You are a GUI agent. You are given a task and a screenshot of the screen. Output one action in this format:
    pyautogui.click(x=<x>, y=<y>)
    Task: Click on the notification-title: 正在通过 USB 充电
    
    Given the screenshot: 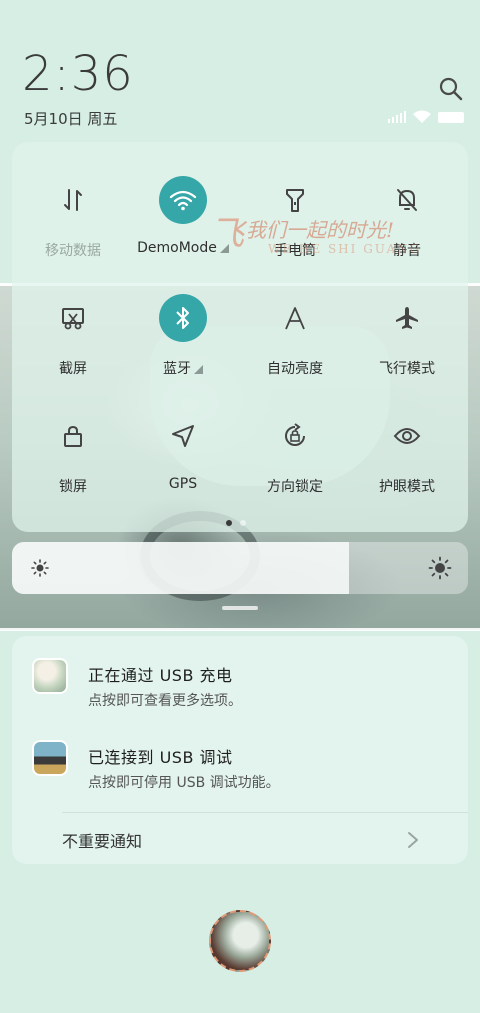 What is the action you would take?
    pyautogui.click(x=160, y=675)
    